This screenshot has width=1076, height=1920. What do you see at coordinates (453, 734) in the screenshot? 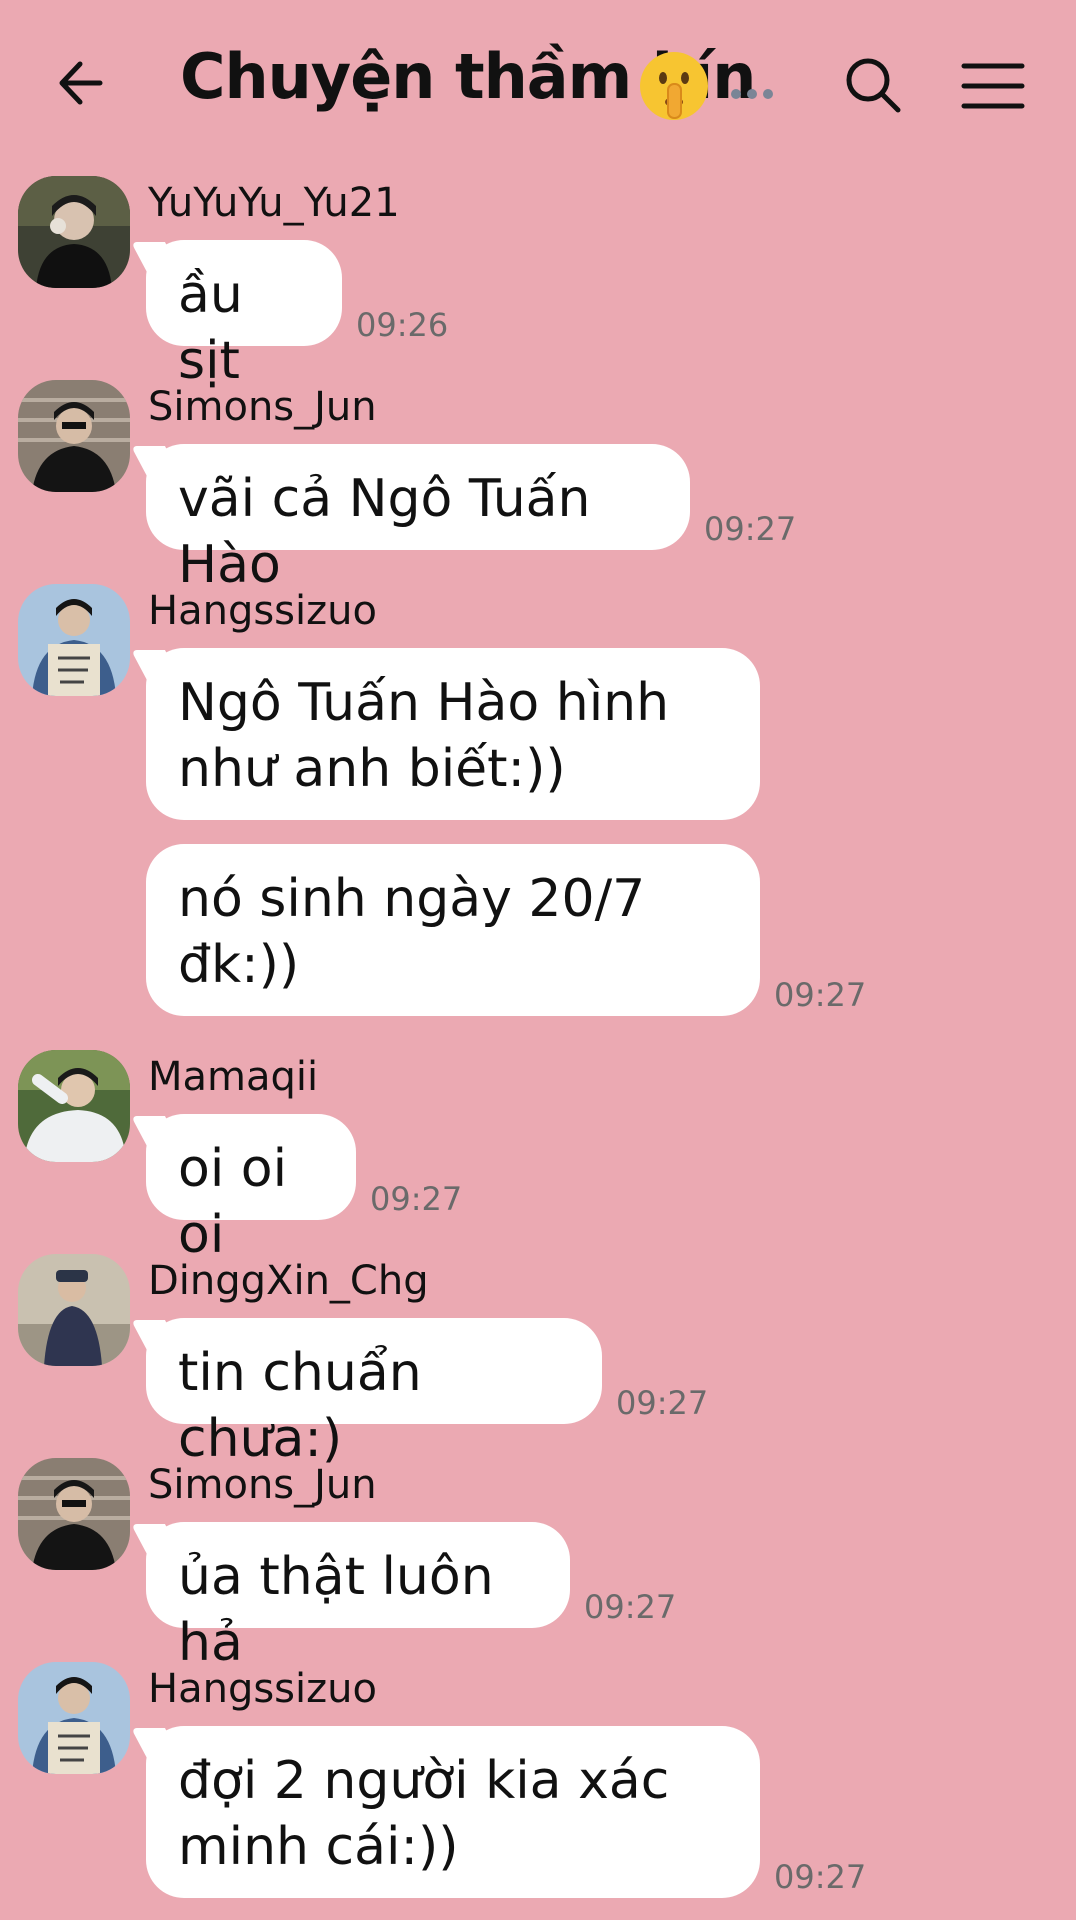
I see `message-bubble: Ngô Tuấn Hào hình như anh biết:))` at bounding box center [453, 734].